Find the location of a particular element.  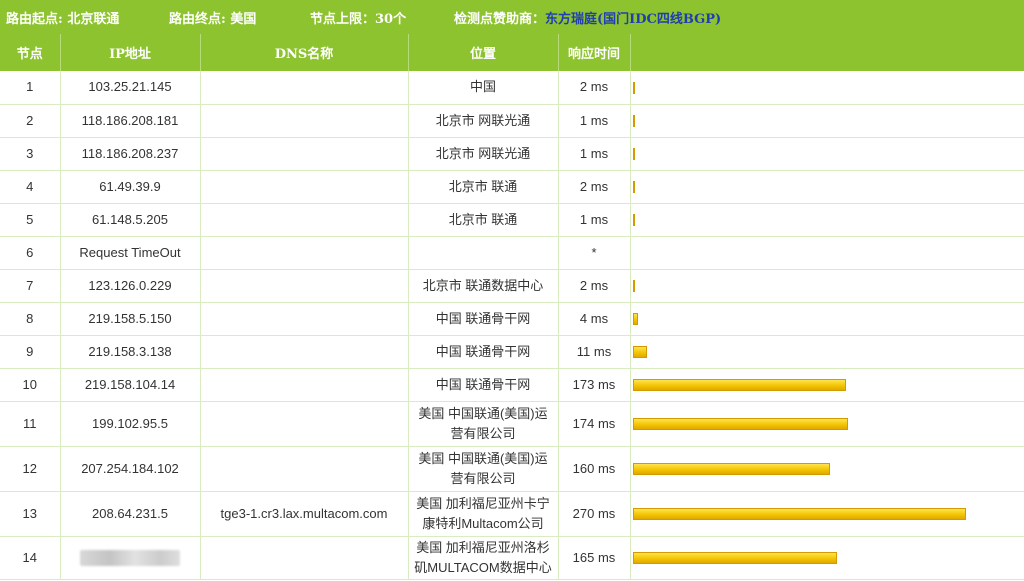

table-row: 6 Request TimeOut * is located at coordinates (512, 253).